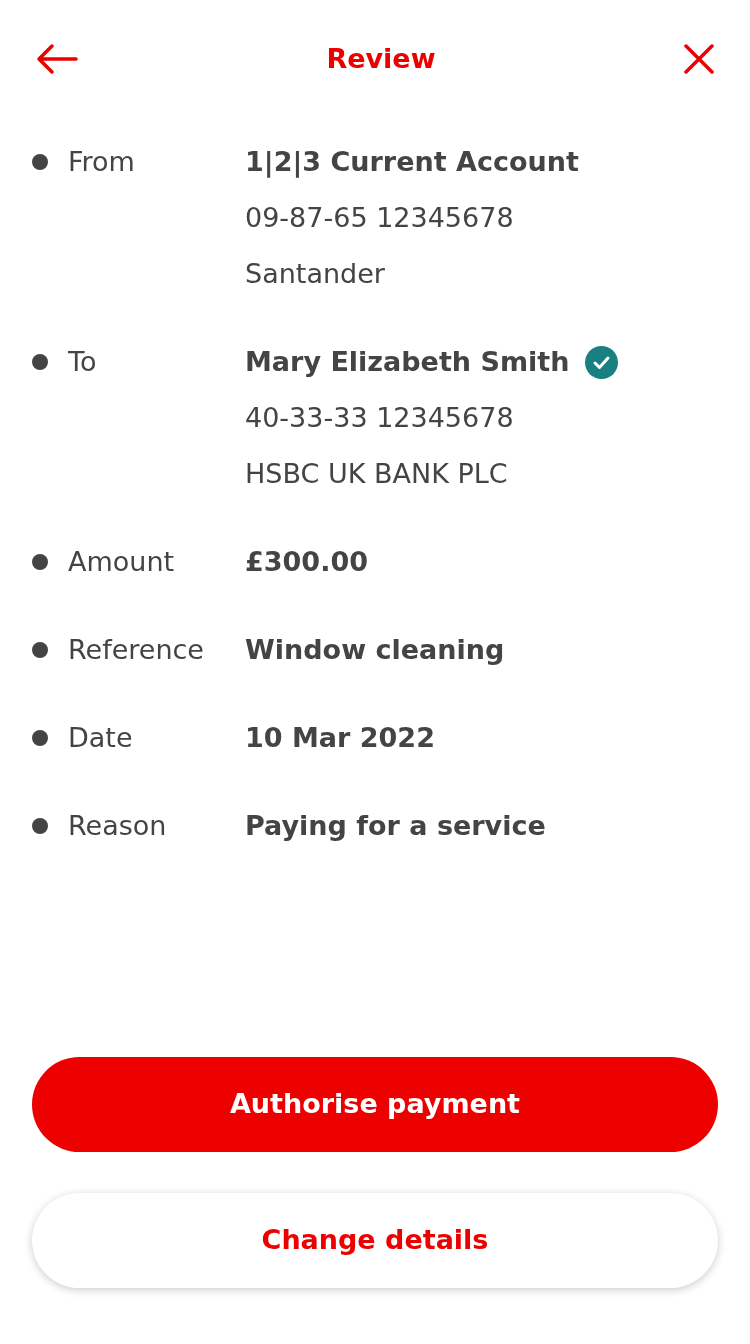  What do you see at coordinates (101, 738) in the screenshot?
I see `field-label: Date` at bounding box center [101, 738].